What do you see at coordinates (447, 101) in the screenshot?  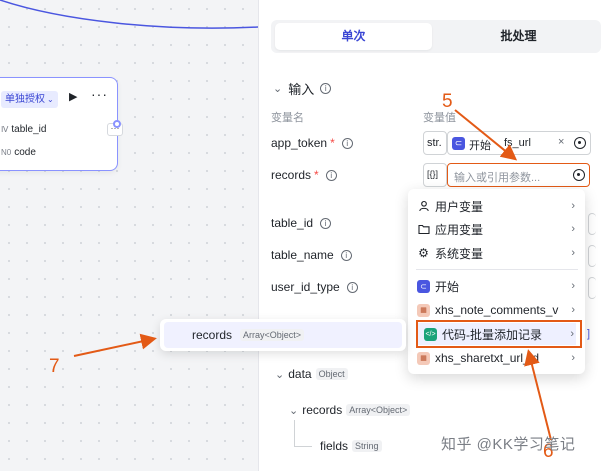 I see `annotation-label-5: 5` at bounding box center [447, 101].